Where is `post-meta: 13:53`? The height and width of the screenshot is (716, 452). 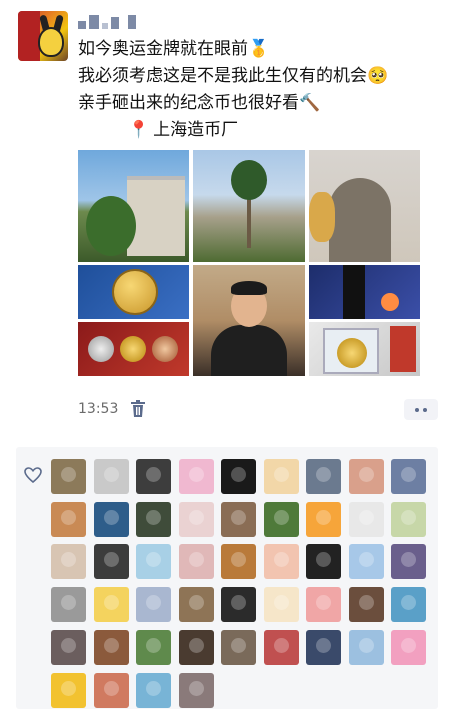 post-meta: 13:53 is located at coordinates (111, 409).